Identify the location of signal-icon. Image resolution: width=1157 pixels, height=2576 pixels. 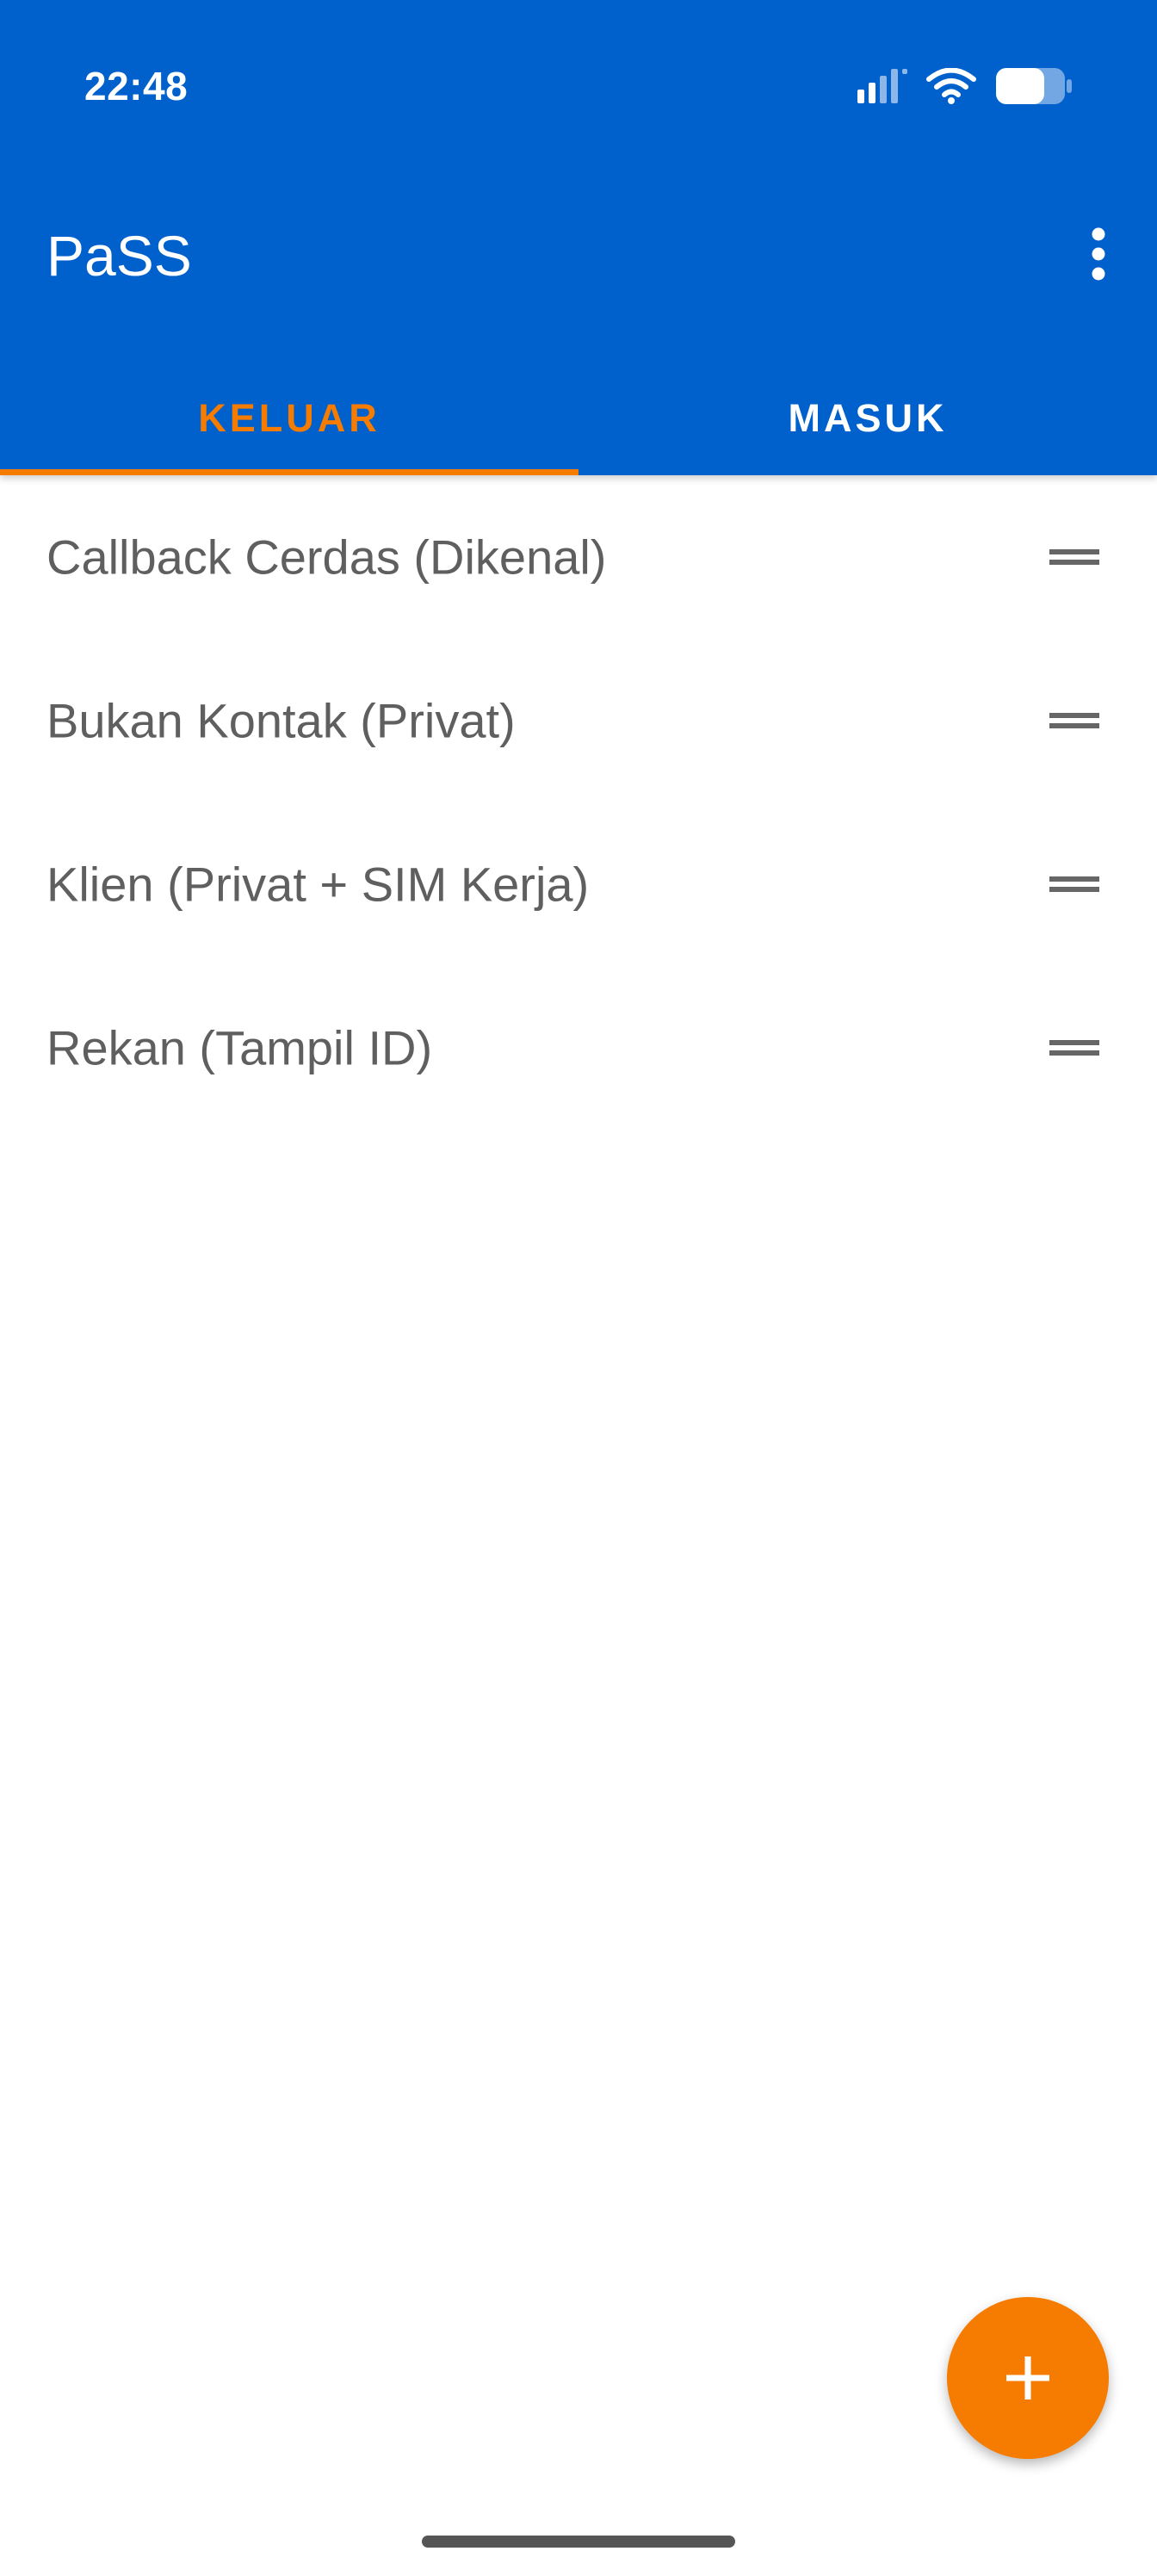
(882, 86).